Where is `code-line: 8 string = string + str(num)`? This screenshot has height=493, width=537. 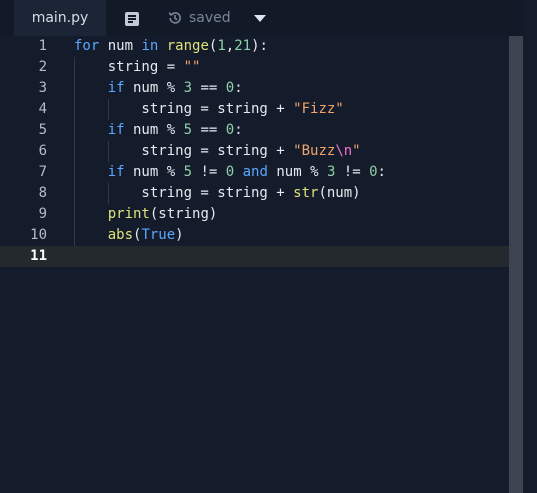 code-line: 8 string = string + str(num) is located at coordinates (254, 193).